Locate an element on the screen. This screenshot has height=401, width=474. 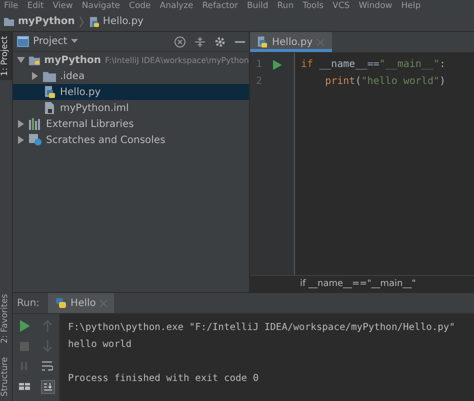
run-tab: Hello is located at coordinates (81, 303).